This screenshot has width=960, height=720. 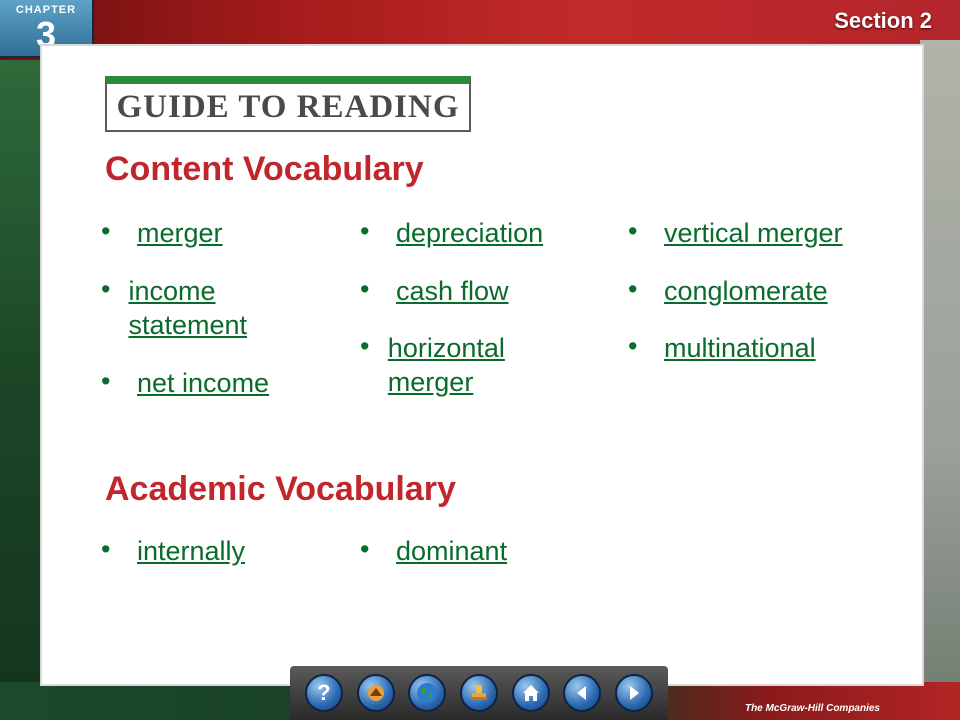 What do you see at coordinates (375, 693) in the screenshot?
I see `resources-icon` at bounding box center [375, 693].